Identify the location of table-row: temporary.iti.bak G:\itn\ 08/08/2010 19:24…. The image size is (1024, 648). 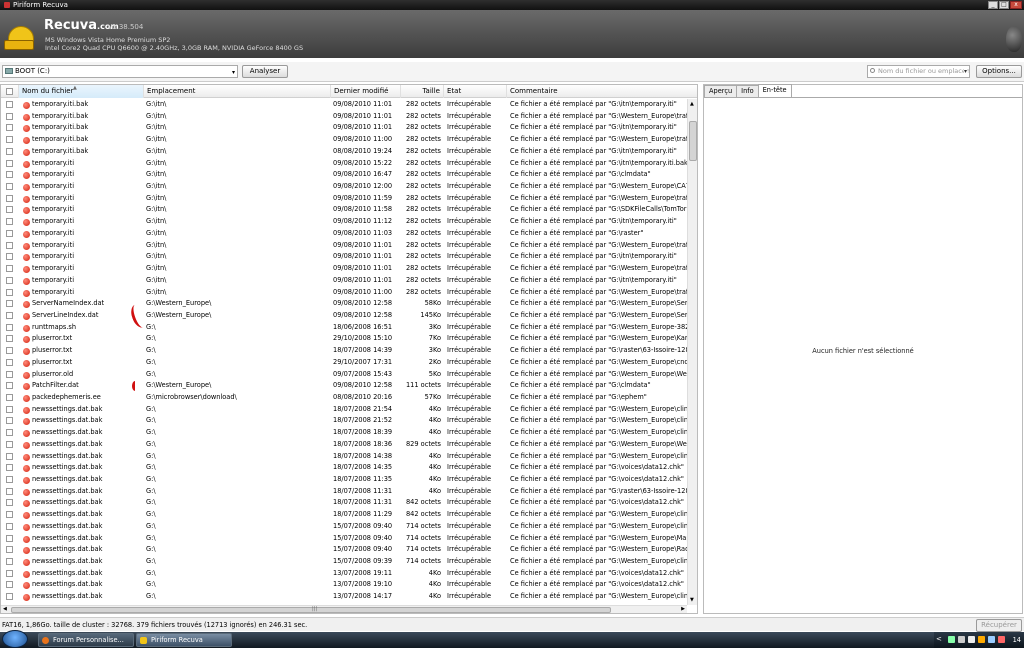
(344, 152).